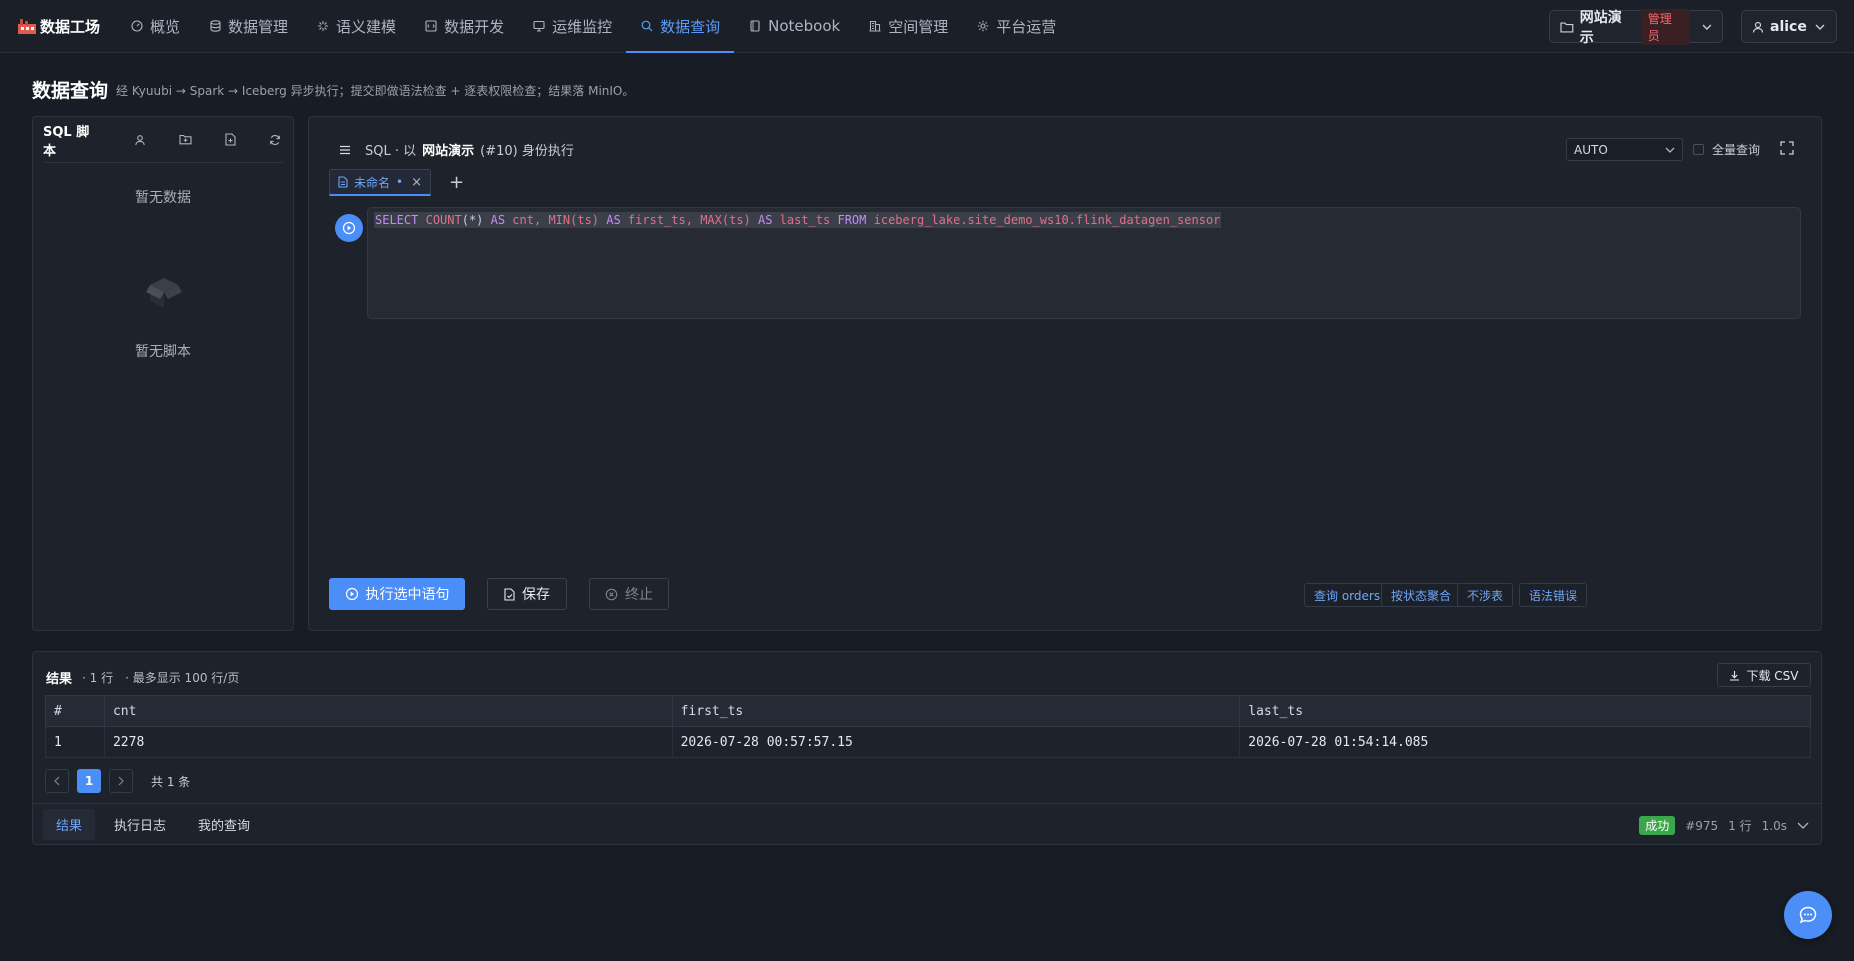 The image size is (1854, 961). What do you see at coordinates (572, 26) in the screenshot?
I see `nav-item-4: 运维监控` at bounding box center [572, 26].